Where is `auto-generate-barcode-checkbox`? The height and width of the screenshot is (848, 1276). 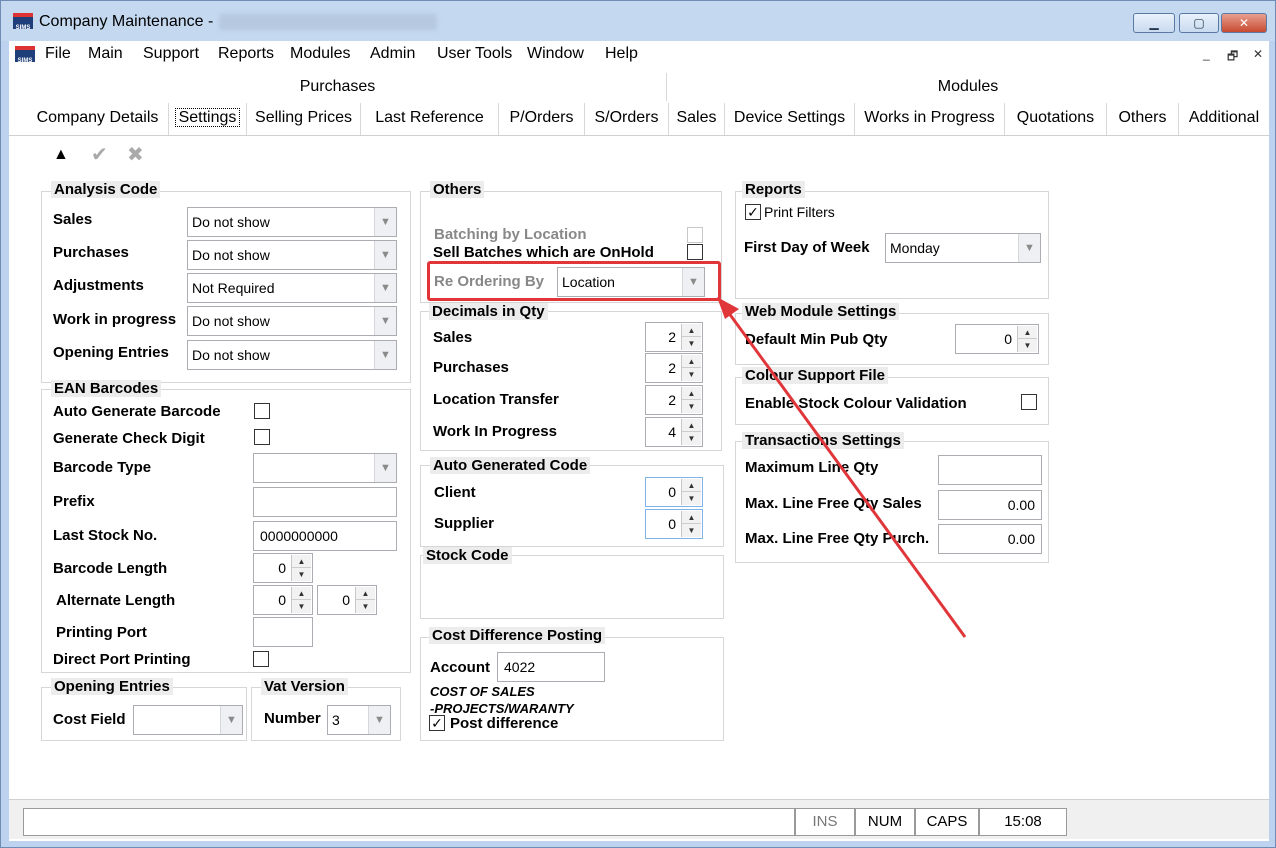
auto-generate-barcode-checkbox is located at coordinates (262, 411).